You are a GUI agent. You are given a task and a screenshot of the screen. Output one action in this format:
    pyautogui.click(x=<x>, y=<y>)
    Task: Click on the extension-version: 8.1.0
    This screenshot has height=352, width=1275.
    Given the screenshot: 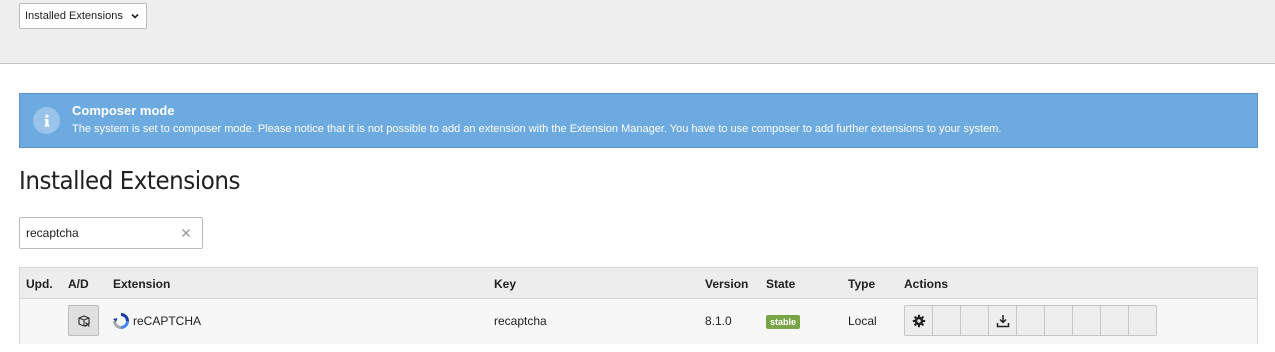 What is the action you would take?
    pyautogui.click(x=718, y=321)
    